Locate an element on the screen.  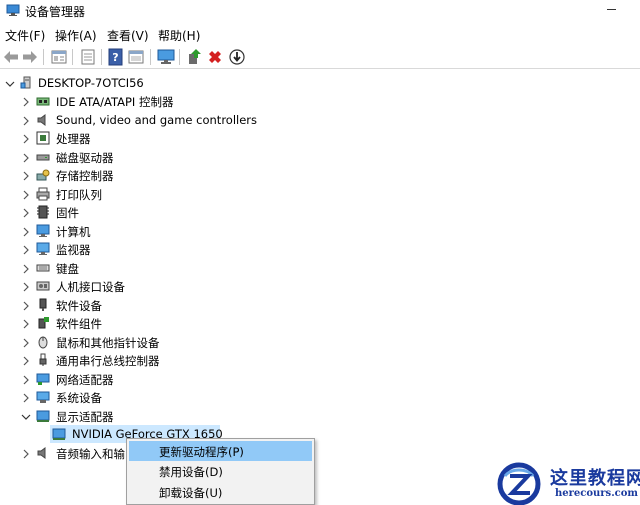
menu-item-label: 禁用设备(D) is located at coordinates (191, 472).